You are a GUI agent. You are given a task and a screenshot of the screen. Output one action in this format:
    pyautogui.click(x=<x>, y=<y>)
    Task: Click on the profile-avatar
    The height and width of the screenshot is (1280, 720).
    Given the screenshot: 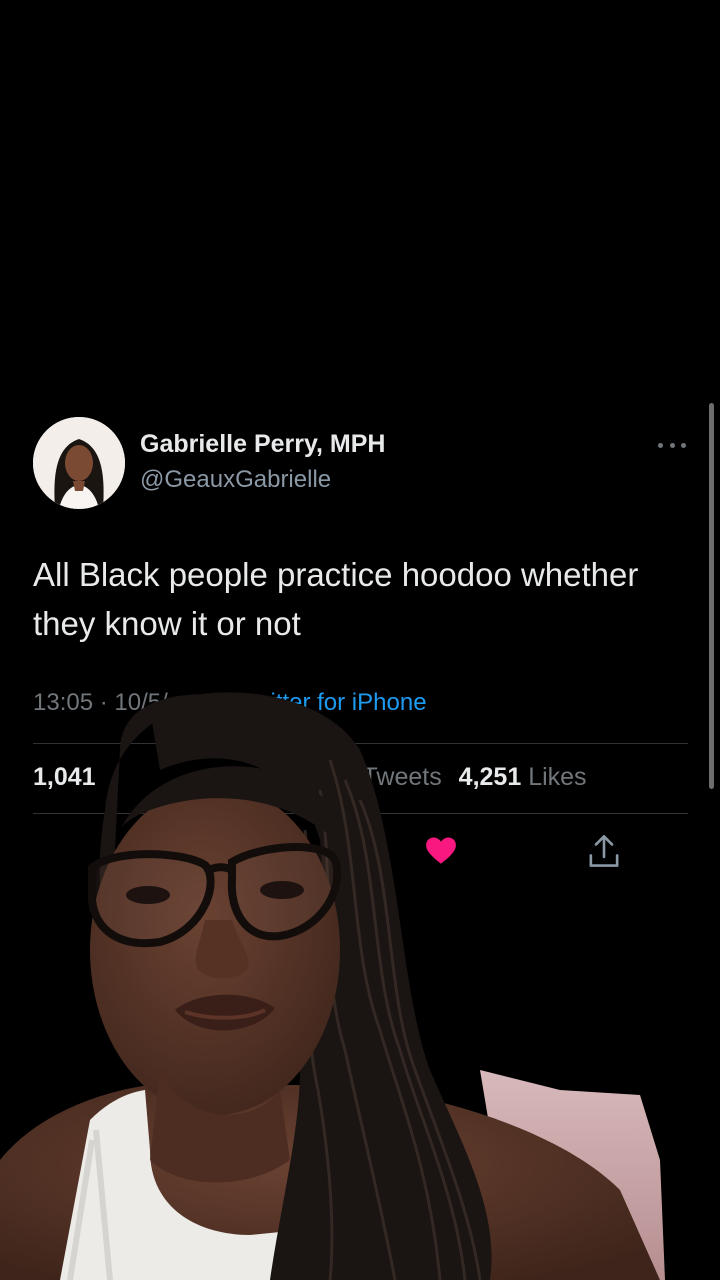 What is the action you would take?
    pyautogui.click(x=79, y=463)
    